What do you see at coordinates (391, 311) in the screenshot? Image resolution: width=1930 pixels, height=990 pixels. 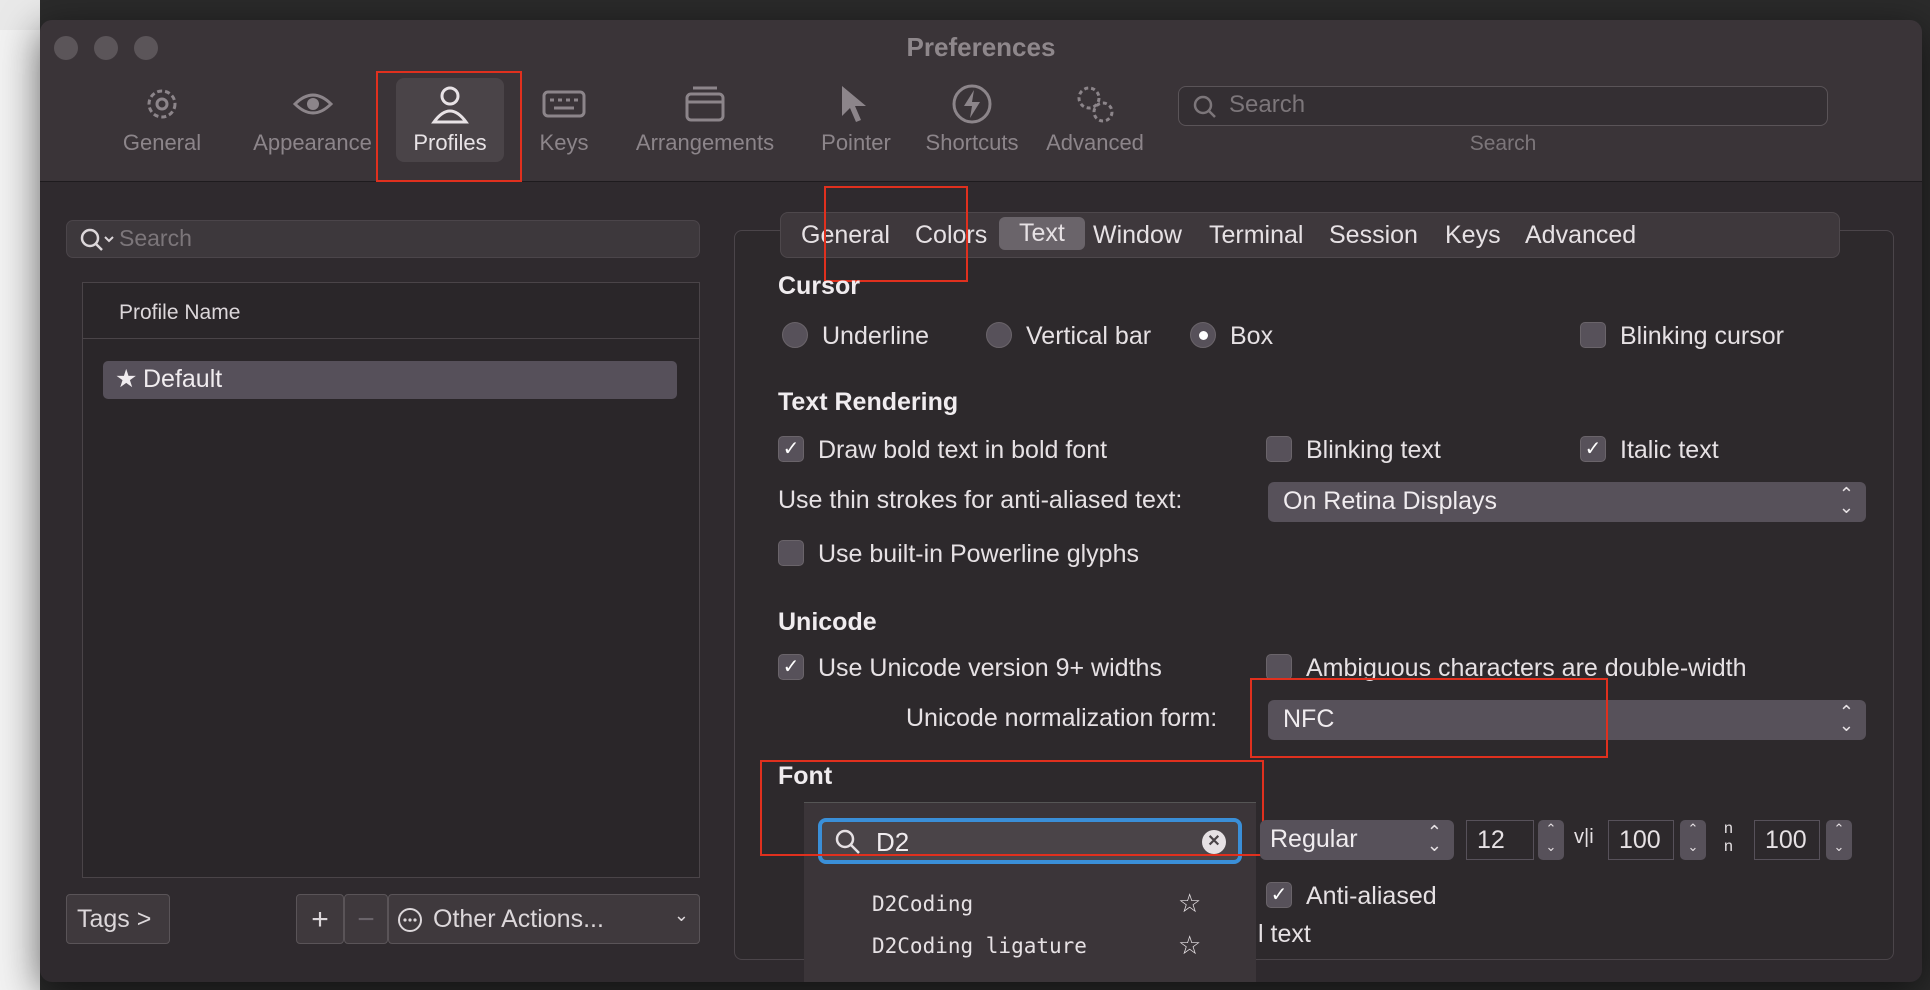 I see `profile-name-column-header: Profile Name` at bounding box center [391, 311].